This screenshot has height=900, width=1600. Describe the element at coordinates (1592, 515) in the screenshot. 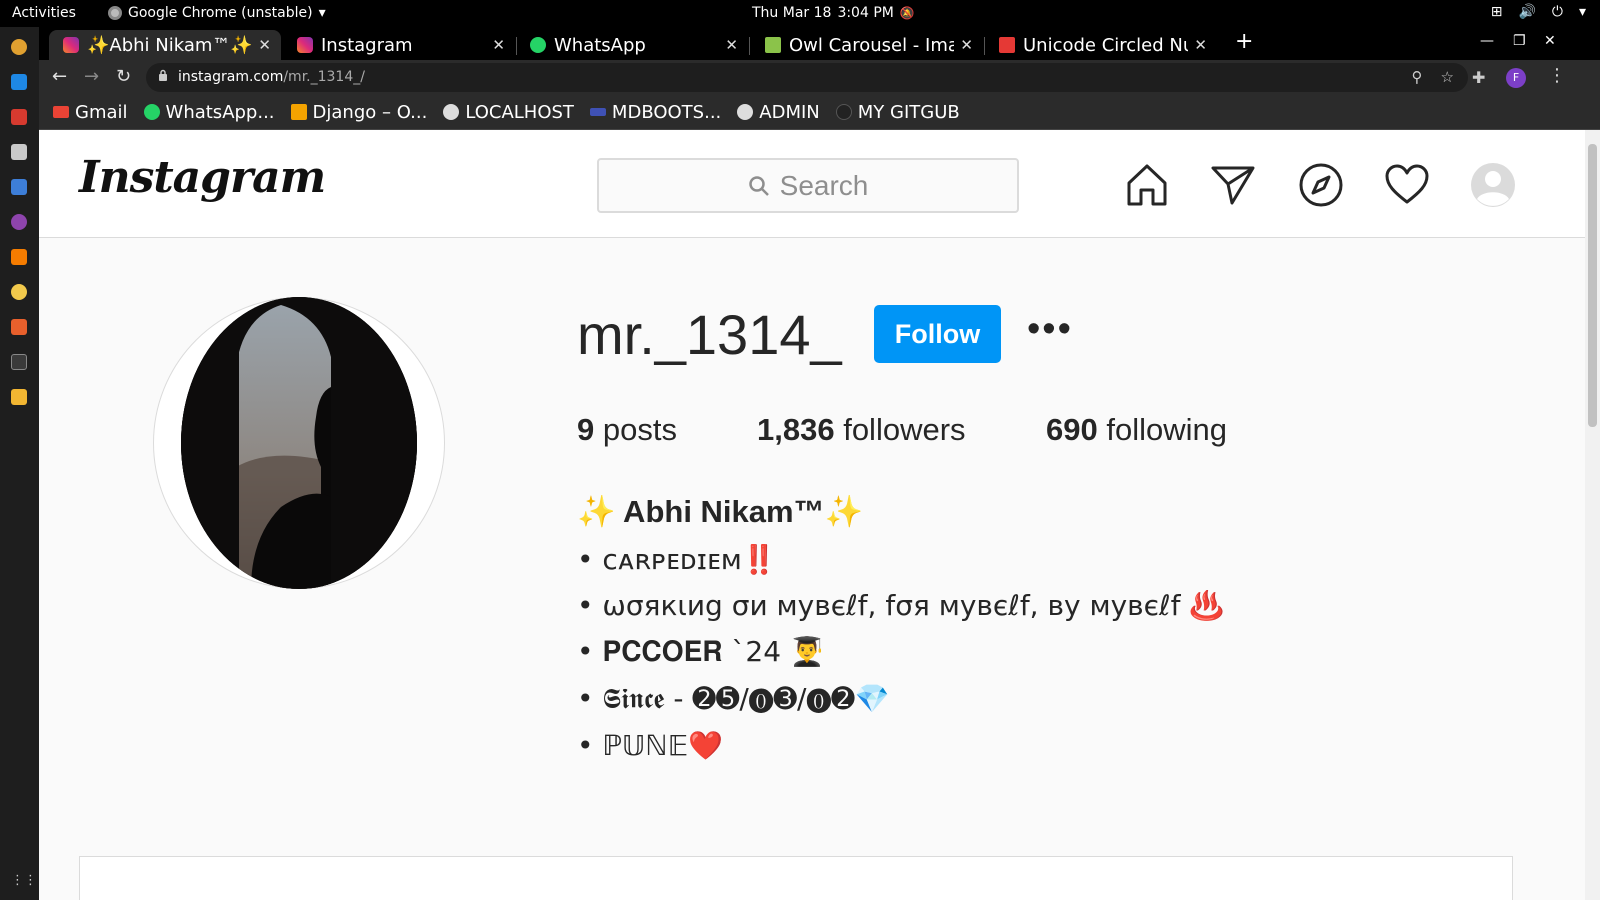

I see `scrollbar` at that location.